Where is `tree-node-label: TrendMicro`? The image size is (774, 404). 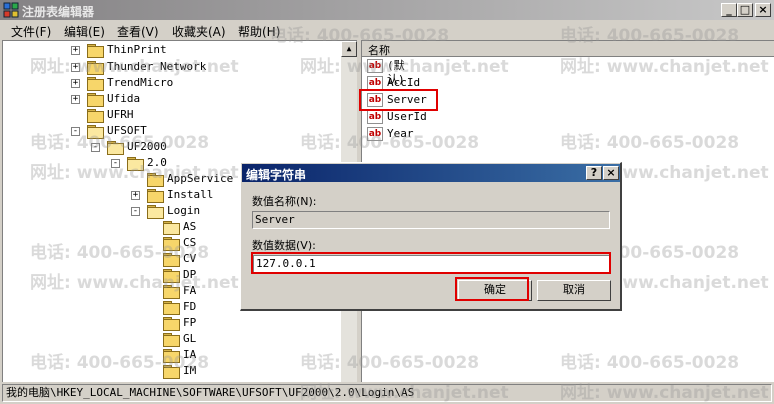 tree-node-label: TrendMicro is located at coordinates (140, 82).